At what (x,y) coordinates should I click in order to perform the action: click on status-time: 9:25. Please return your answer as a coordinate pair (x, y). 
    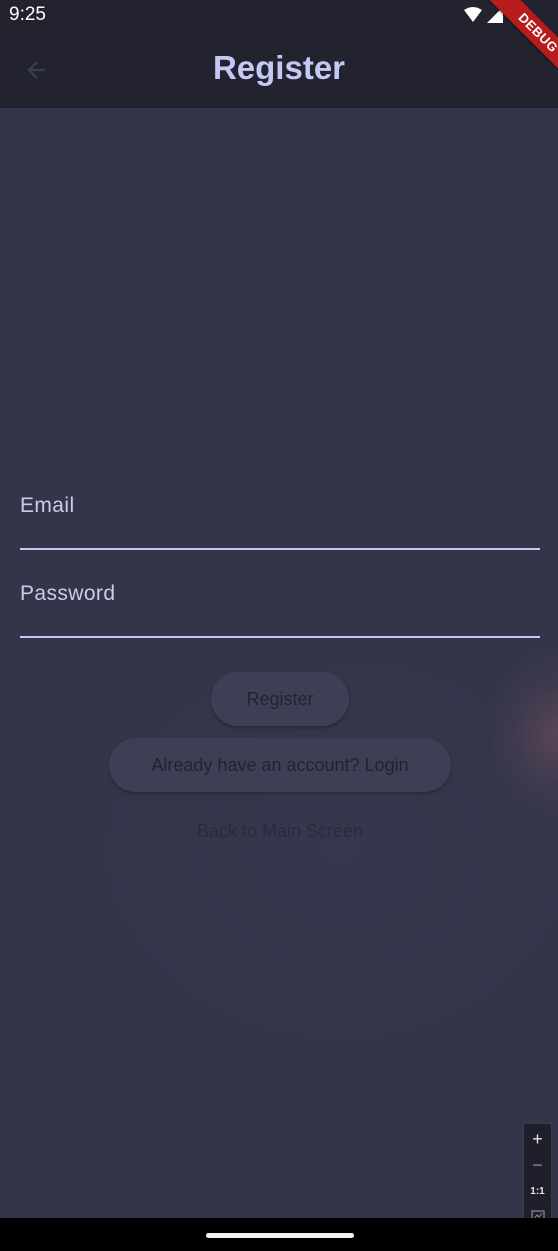
    Looking at the image, I should click on (27, 14).